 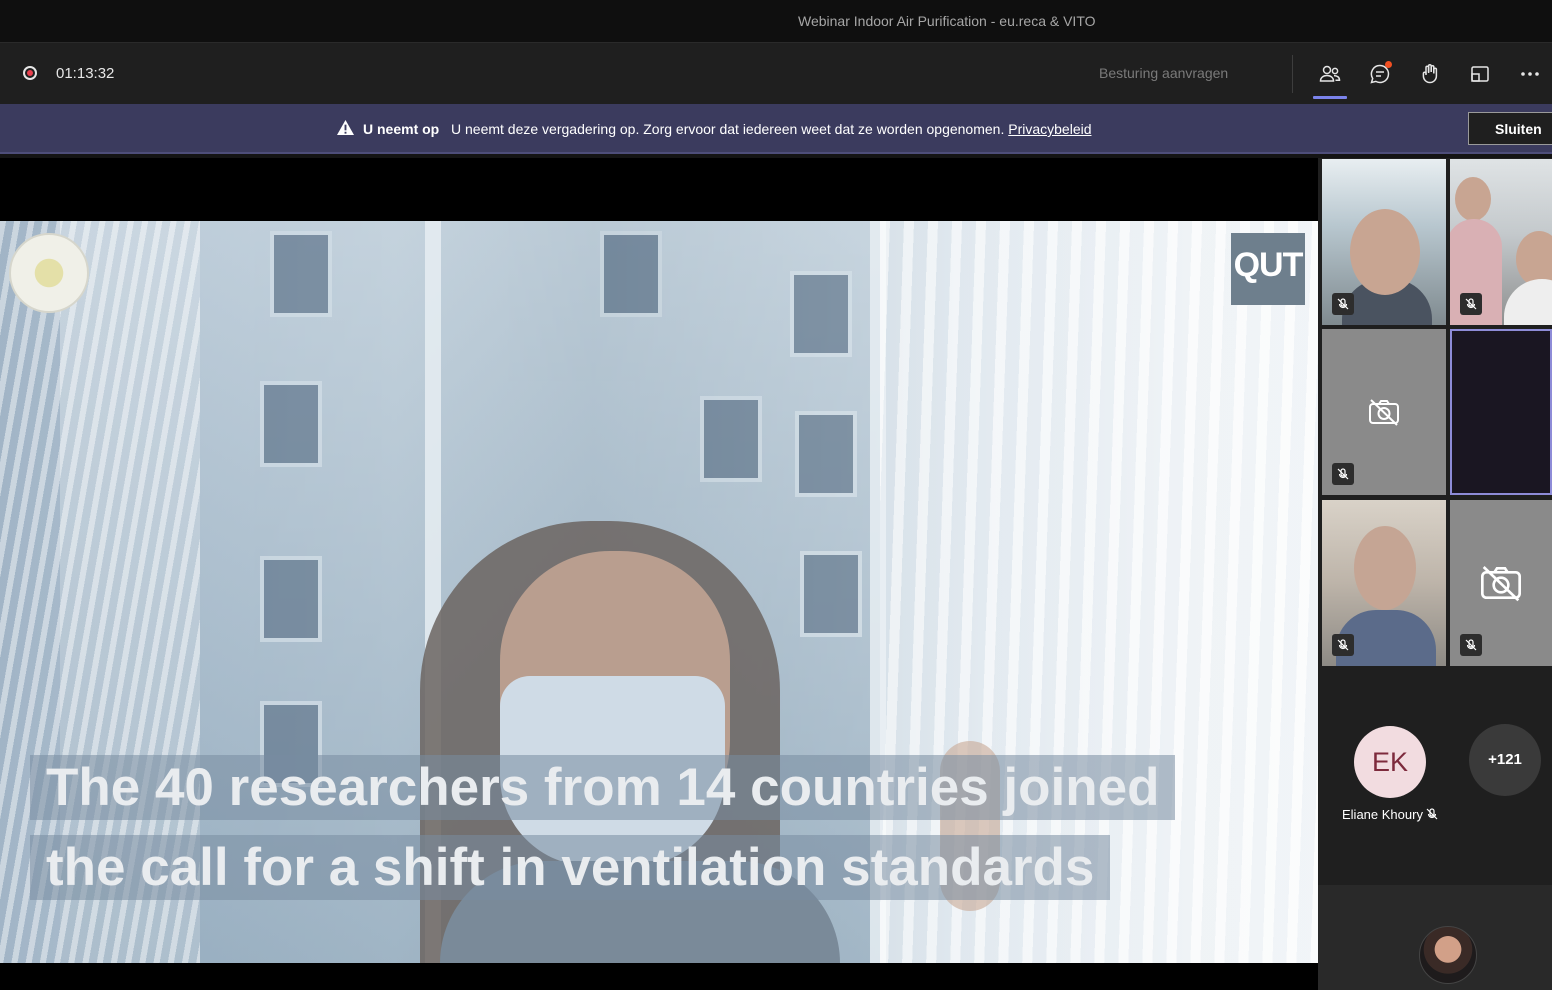 What do you see at coordinates (345, 127) in the screenshot?
I see `warning-icon` at bounding box center [345, 127].